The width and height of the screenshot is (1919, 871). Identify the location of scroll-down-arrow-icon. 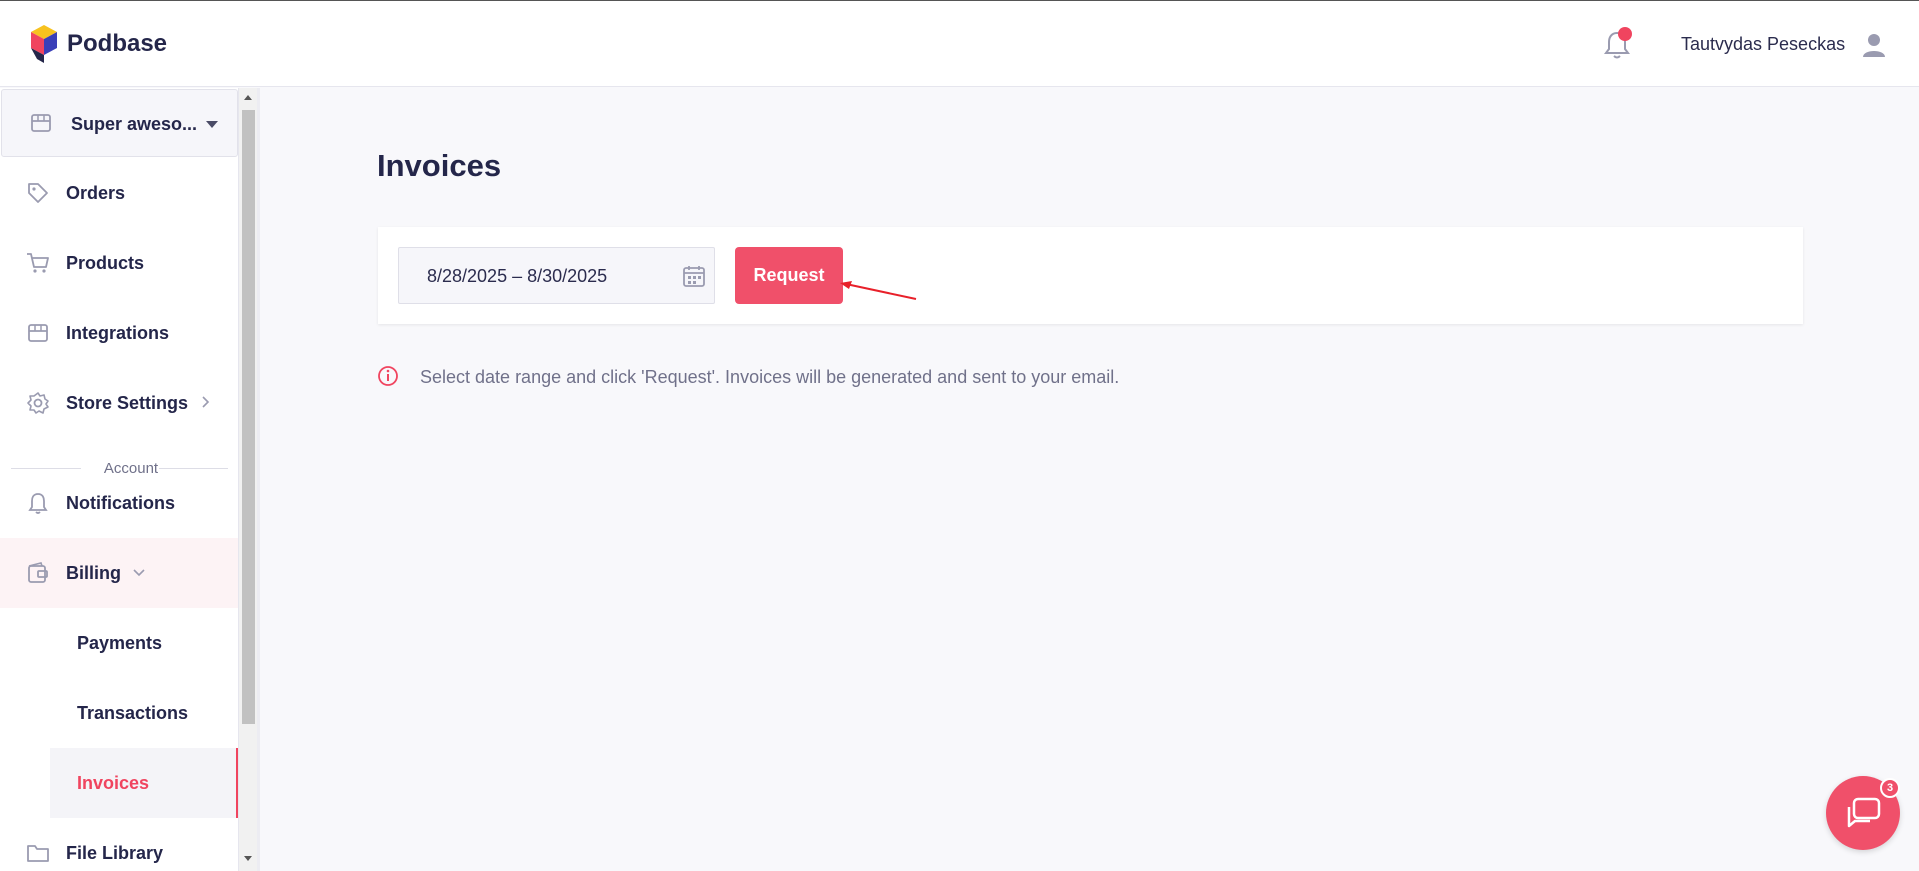
(248, 858).